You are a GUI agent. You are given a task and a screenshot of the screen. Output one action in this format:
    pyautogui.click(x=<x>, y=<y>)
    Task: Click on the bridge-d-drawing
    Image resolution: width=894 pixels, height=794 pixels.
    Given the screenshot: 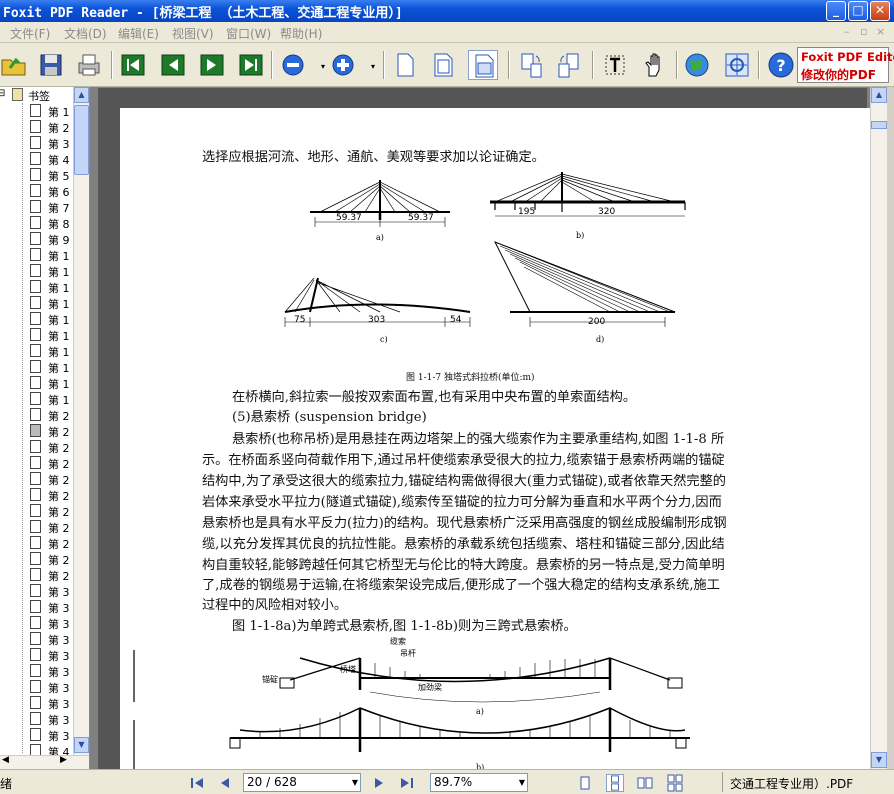 What is the action you would take?
    pyautogui.click(x=584, y=284)
    